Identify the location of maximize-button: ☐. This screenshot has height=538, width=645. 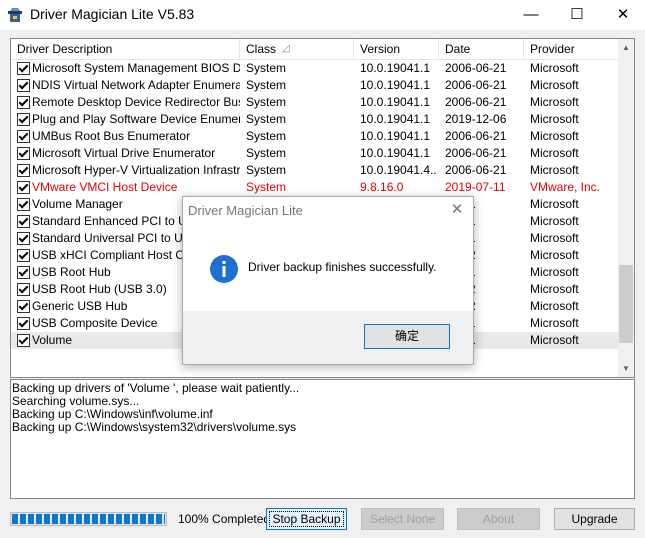
(577, 15).